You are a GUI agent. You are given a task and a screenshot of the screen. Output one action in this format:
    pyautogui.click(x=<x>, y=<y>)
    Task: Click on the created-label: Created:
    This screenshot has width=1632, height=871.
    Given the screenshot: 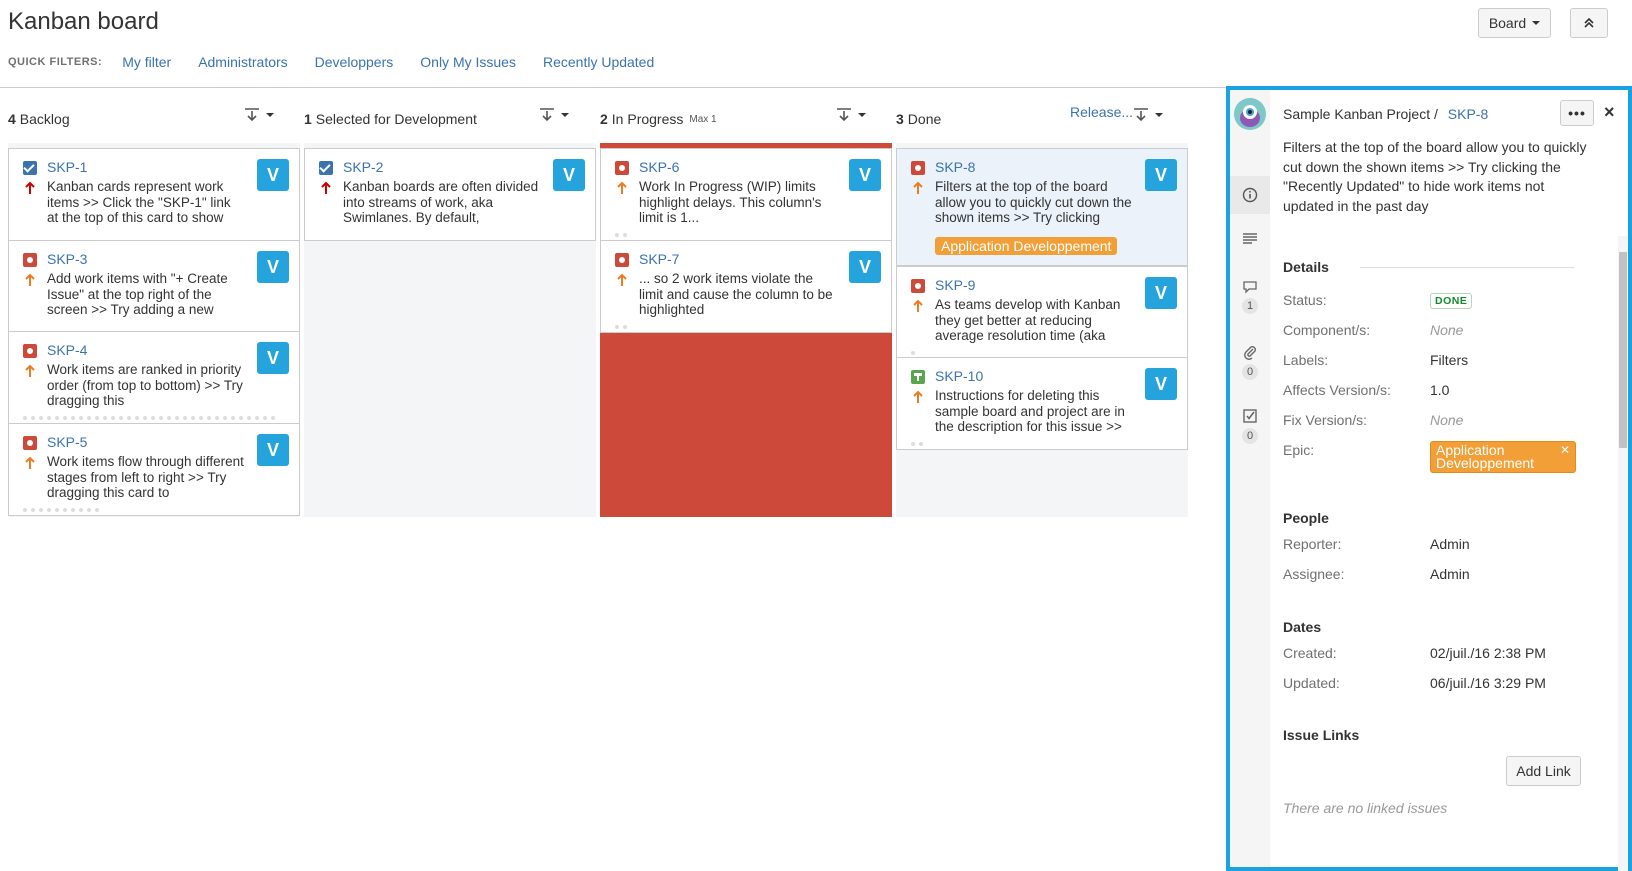 What is the action you would take?
    pyautogui.click(x=1310, y=653)
    